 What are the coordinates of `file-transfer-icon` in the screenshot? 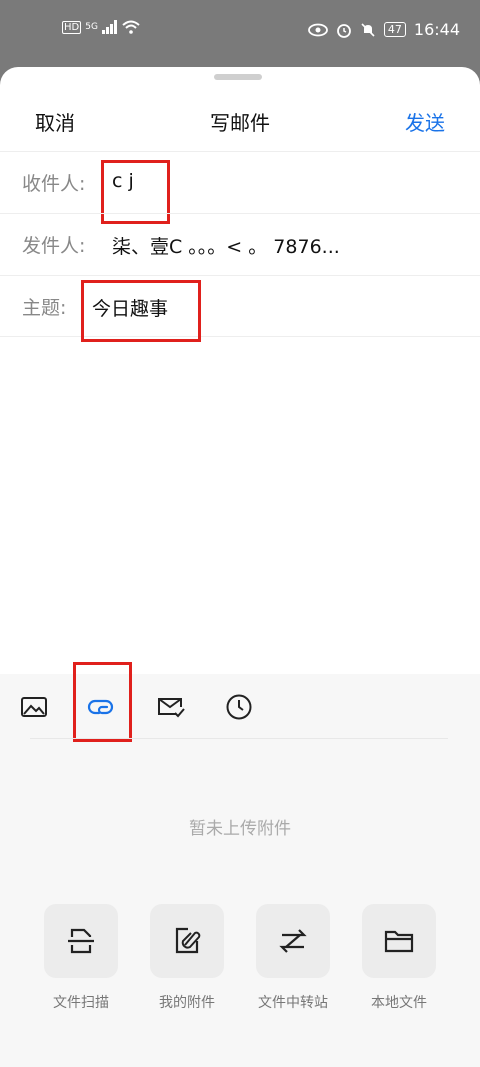 It's located at (293, 941).